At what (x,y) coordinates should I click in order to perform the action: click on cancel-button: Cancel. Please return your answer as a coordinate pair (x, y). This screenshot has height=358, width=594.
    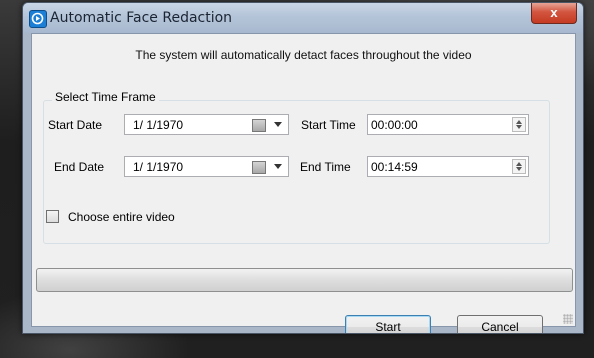
    Looking at the image, I should click on (500, 324).